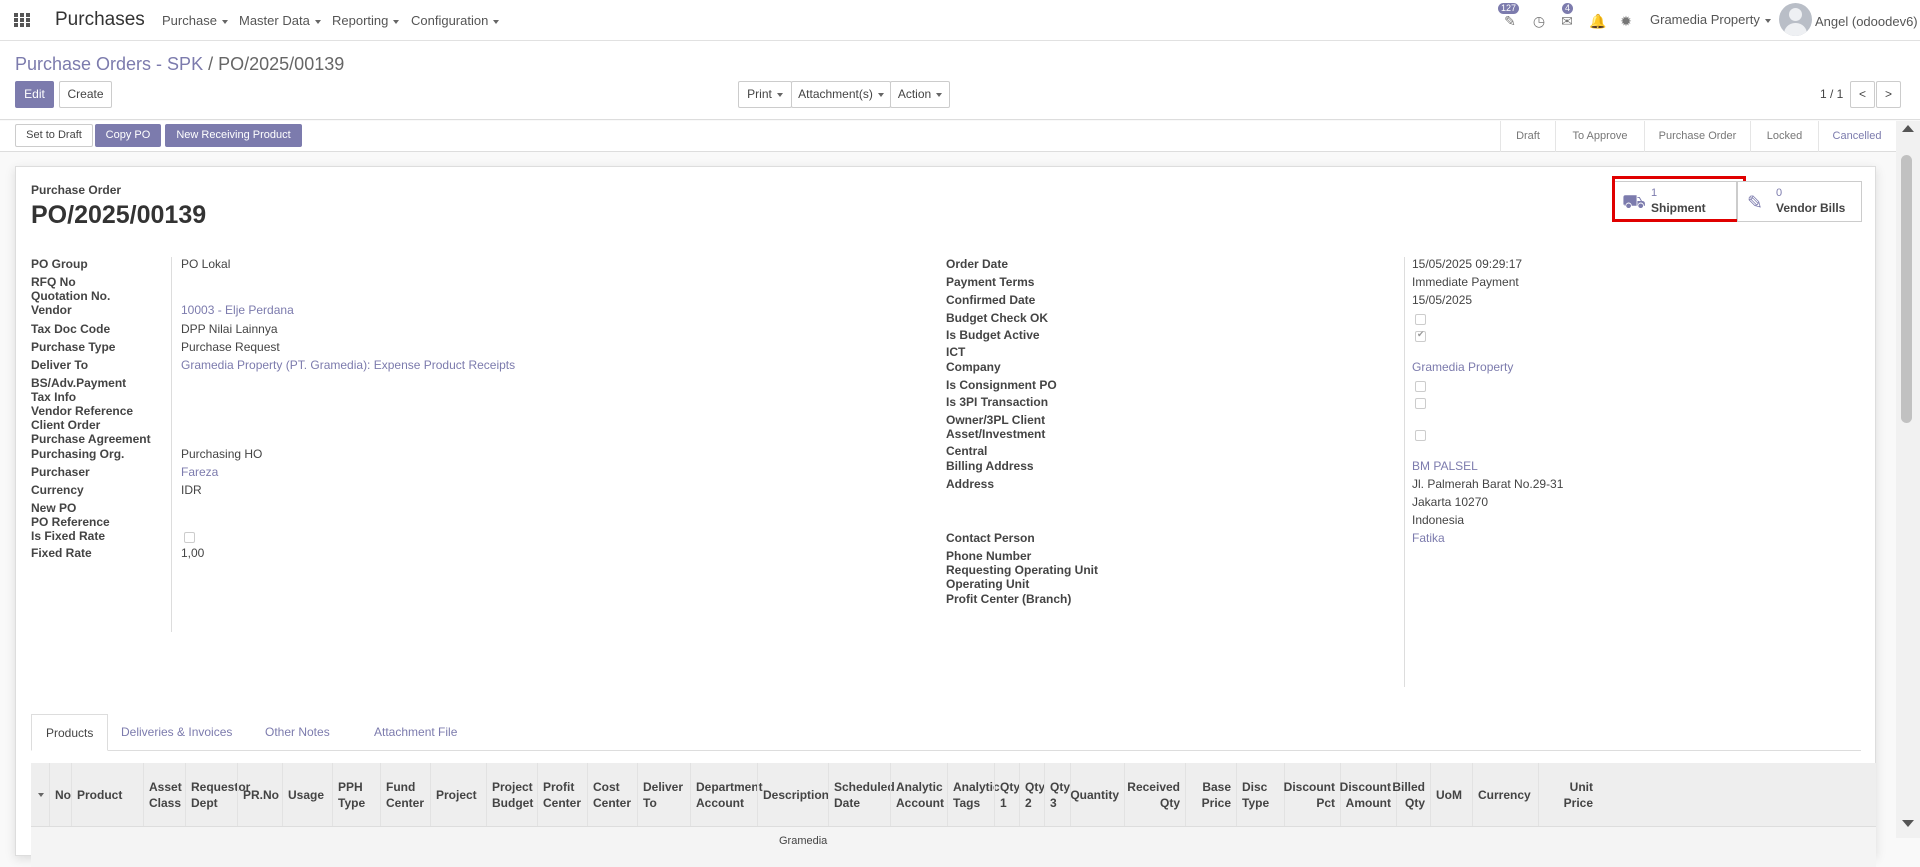  What do you see at coordinates (34, 94) in the screenshot?
I see `edit-button: Edit` at bounding box center [34, 94].